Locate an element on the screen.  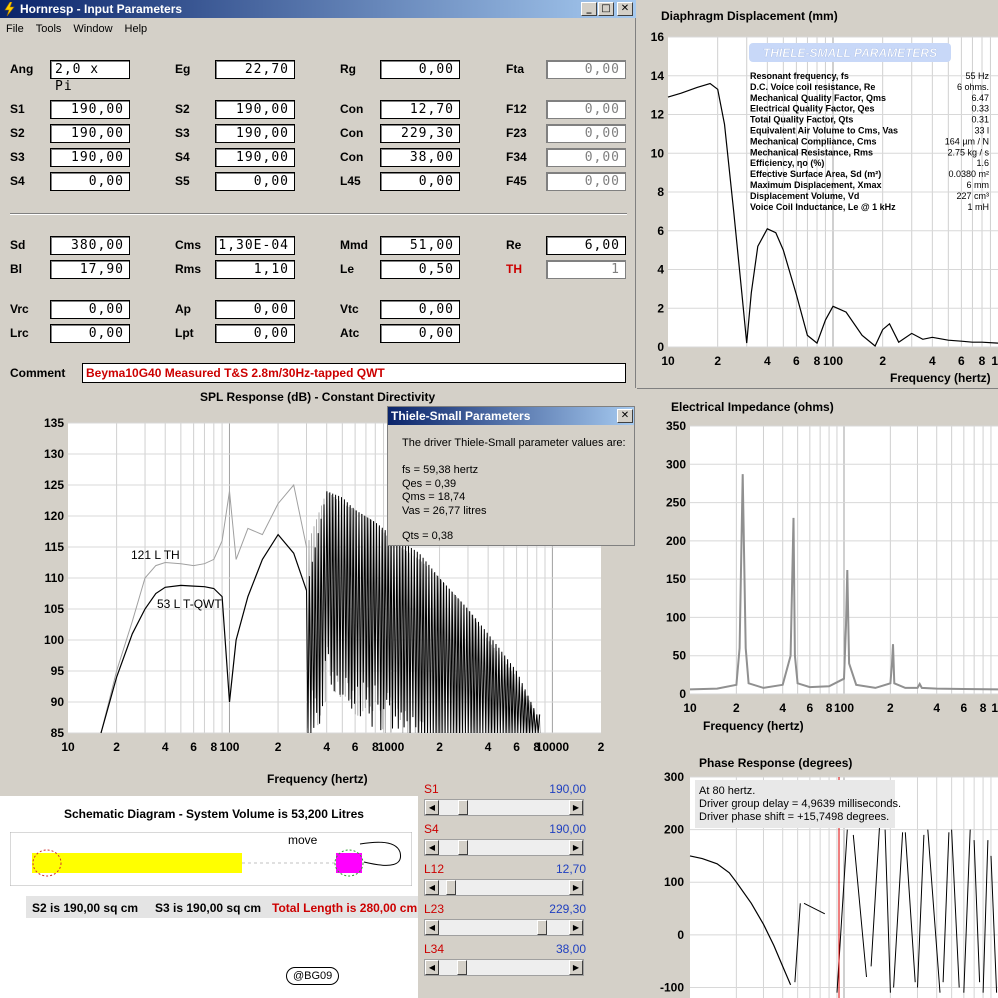
s3-field: 190,00 is located at coordinates (90, 157).